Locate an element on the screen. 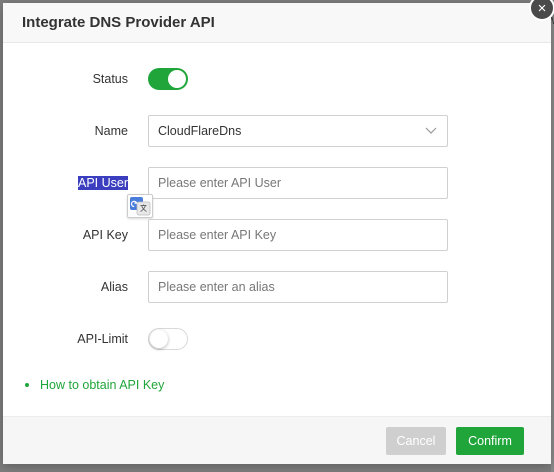  bullet-icon is located at coordinates (27, 385).